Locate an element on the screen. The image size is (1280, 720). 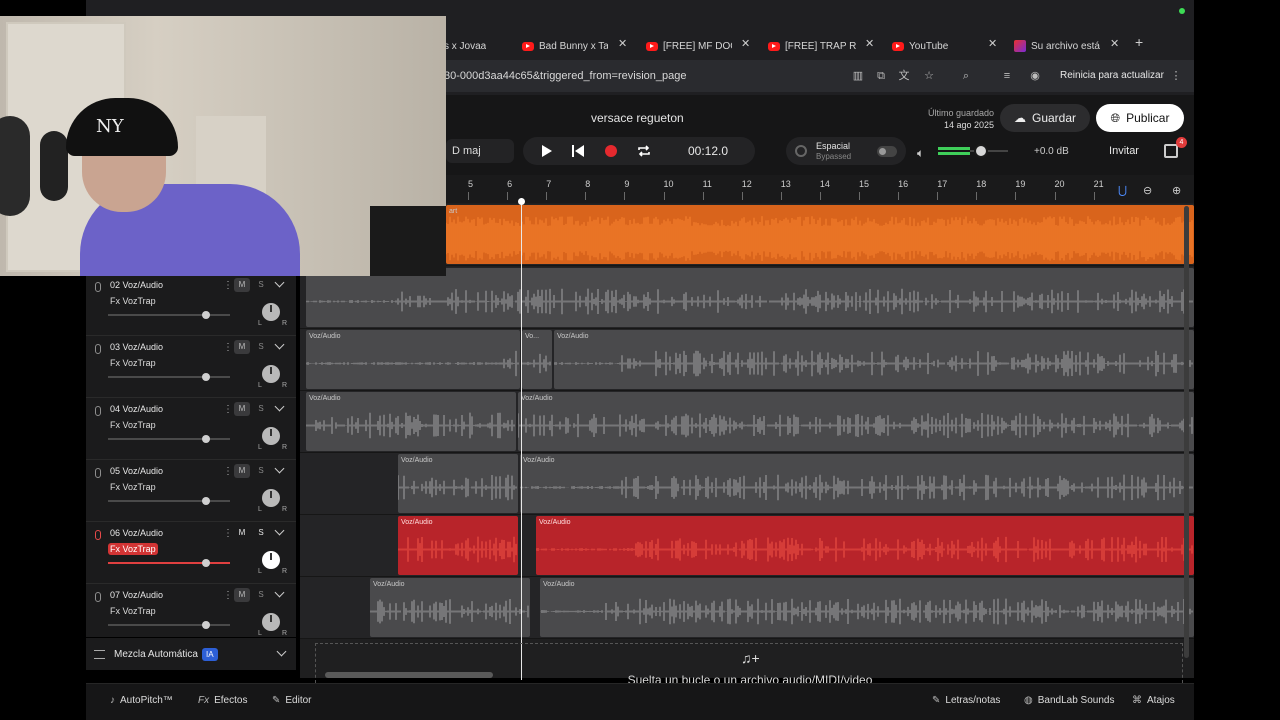
magnet-icon: ⋃ is located at coordinates (1122, 190).